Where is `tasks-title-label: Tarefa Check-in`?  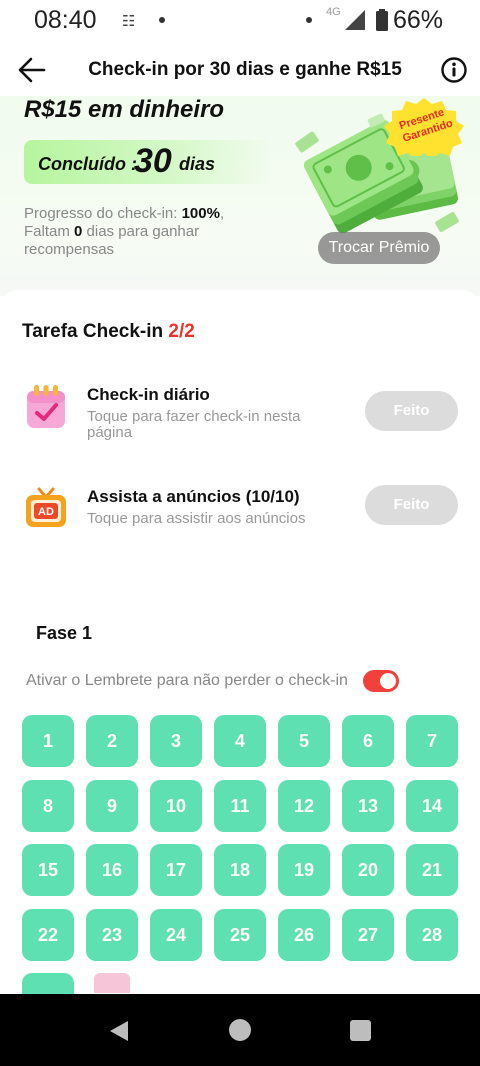
tasks-title-label: Tarefa Check-in is located at coordinates (93, 331).